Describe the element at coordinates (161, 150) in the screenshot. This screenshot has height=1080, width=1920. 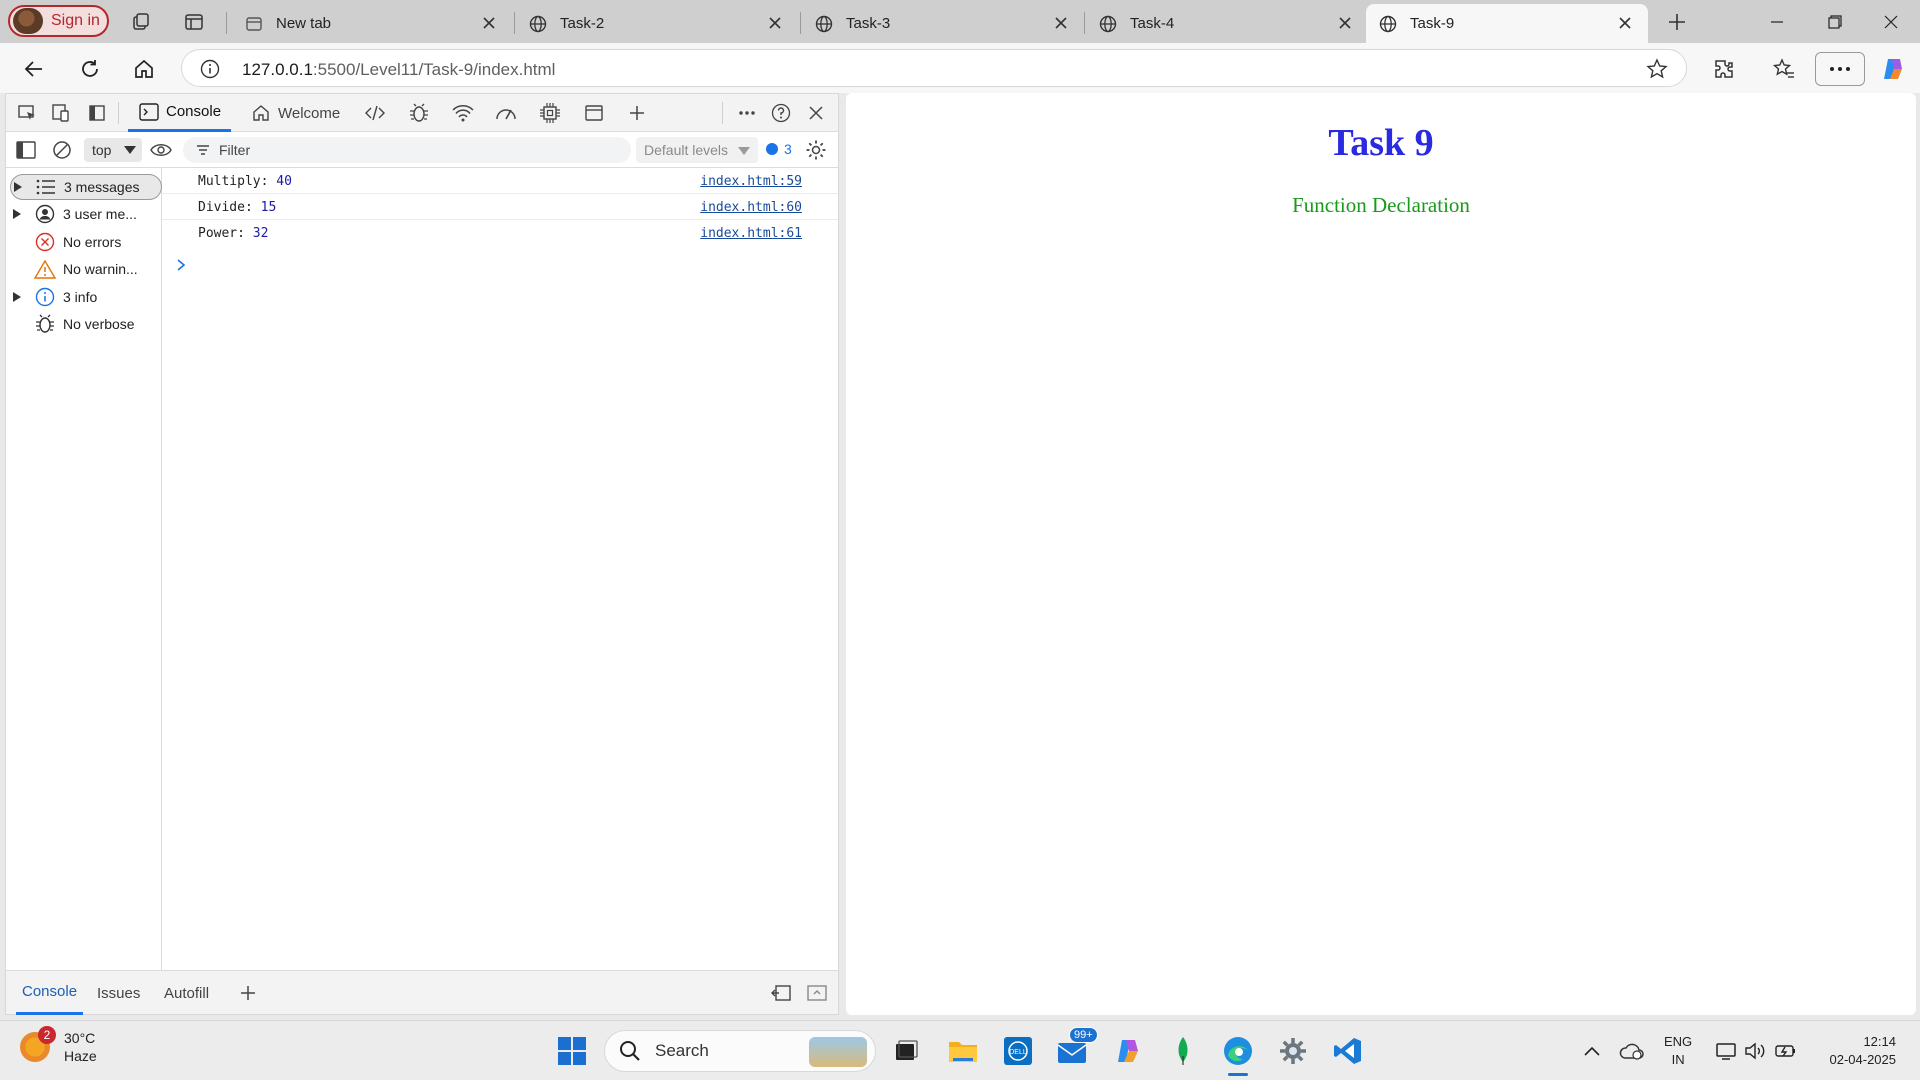
I see `live-expression-eye-icon` at that location.